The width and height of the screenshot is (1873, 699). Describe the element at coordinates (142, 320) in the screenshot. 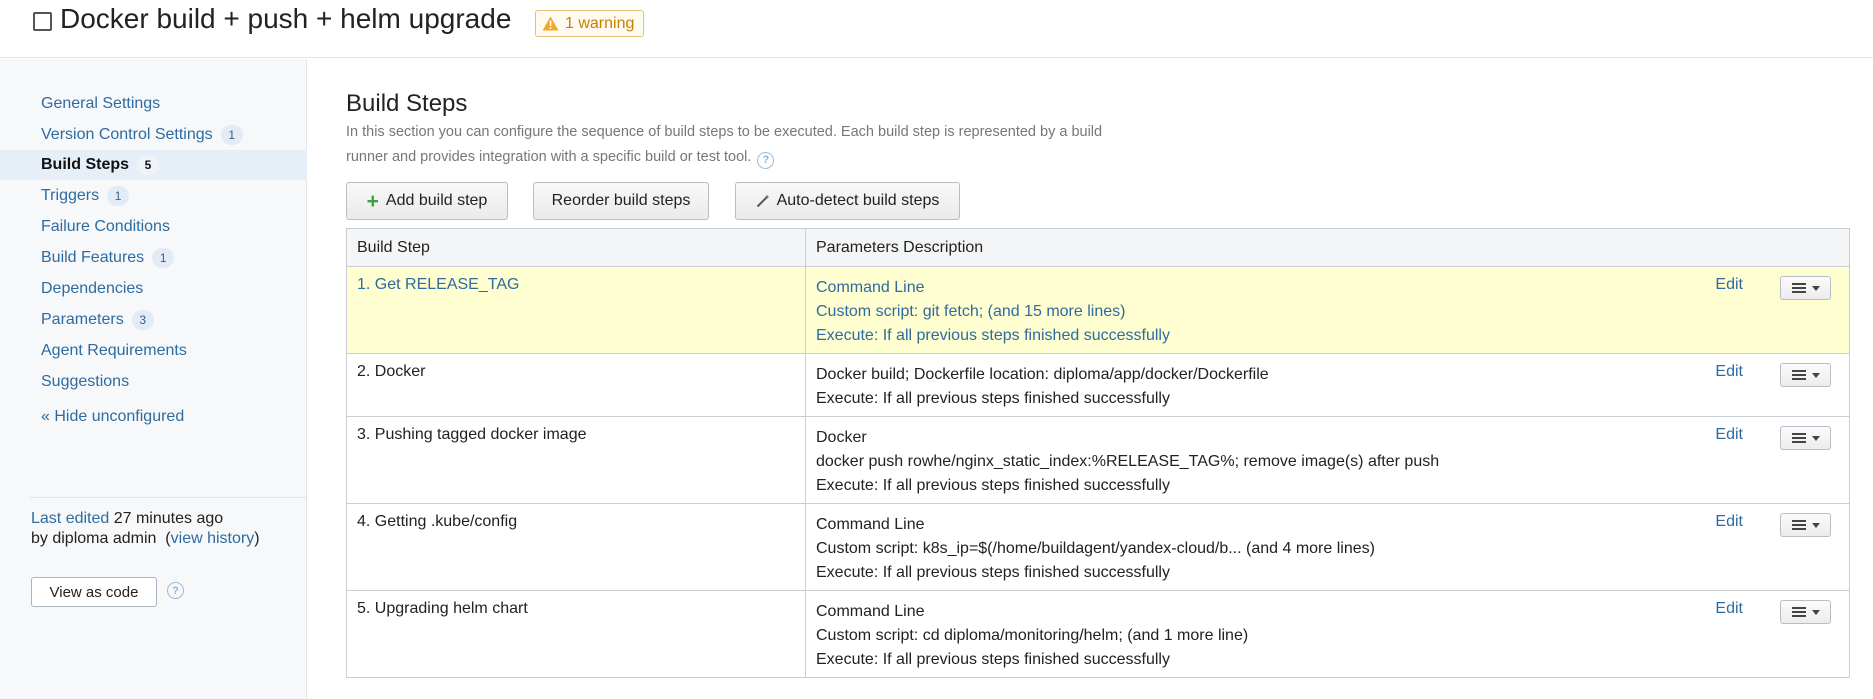

I see `count-badge: 3` at that location.